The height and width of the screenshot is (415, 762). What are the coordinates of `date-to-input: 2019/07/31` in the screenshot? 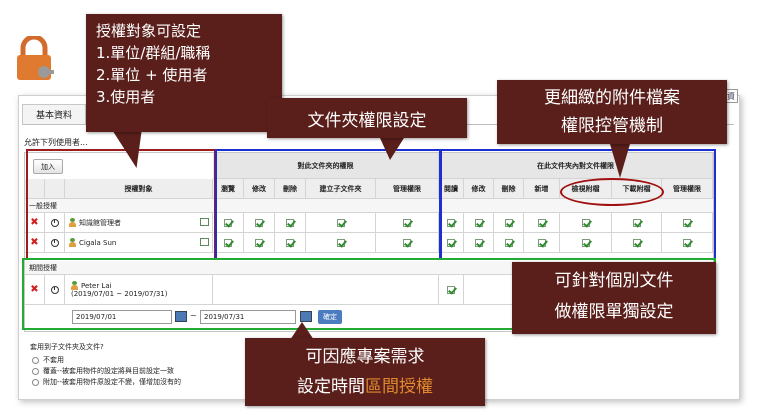 It's located at (248, 317).